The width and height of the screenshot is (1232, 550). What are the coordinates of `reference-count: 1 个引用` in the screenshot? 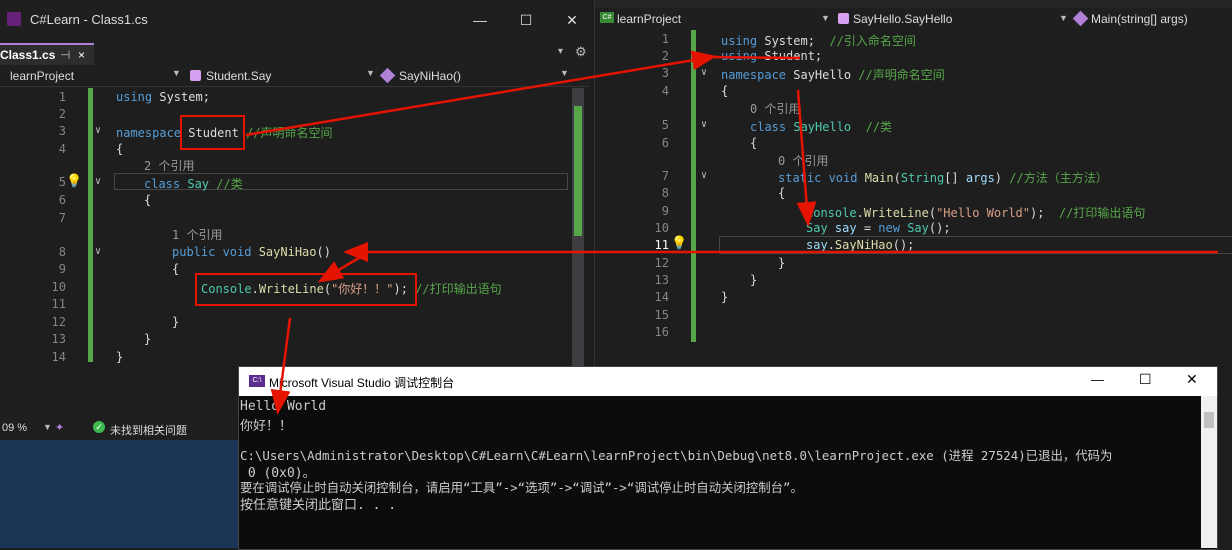 It's located at (197, 234).